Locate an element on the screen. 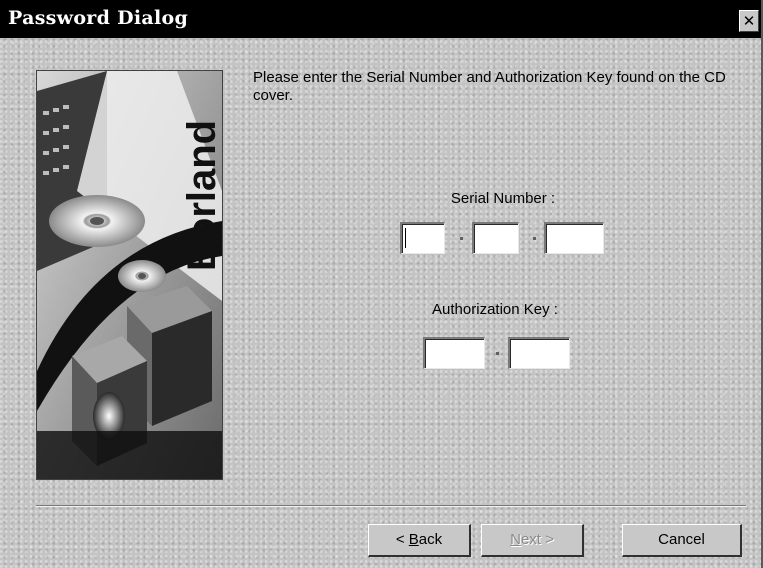 This screenshot has height=568, width=763. back-button: < Back is located at coordinates (419, 540).